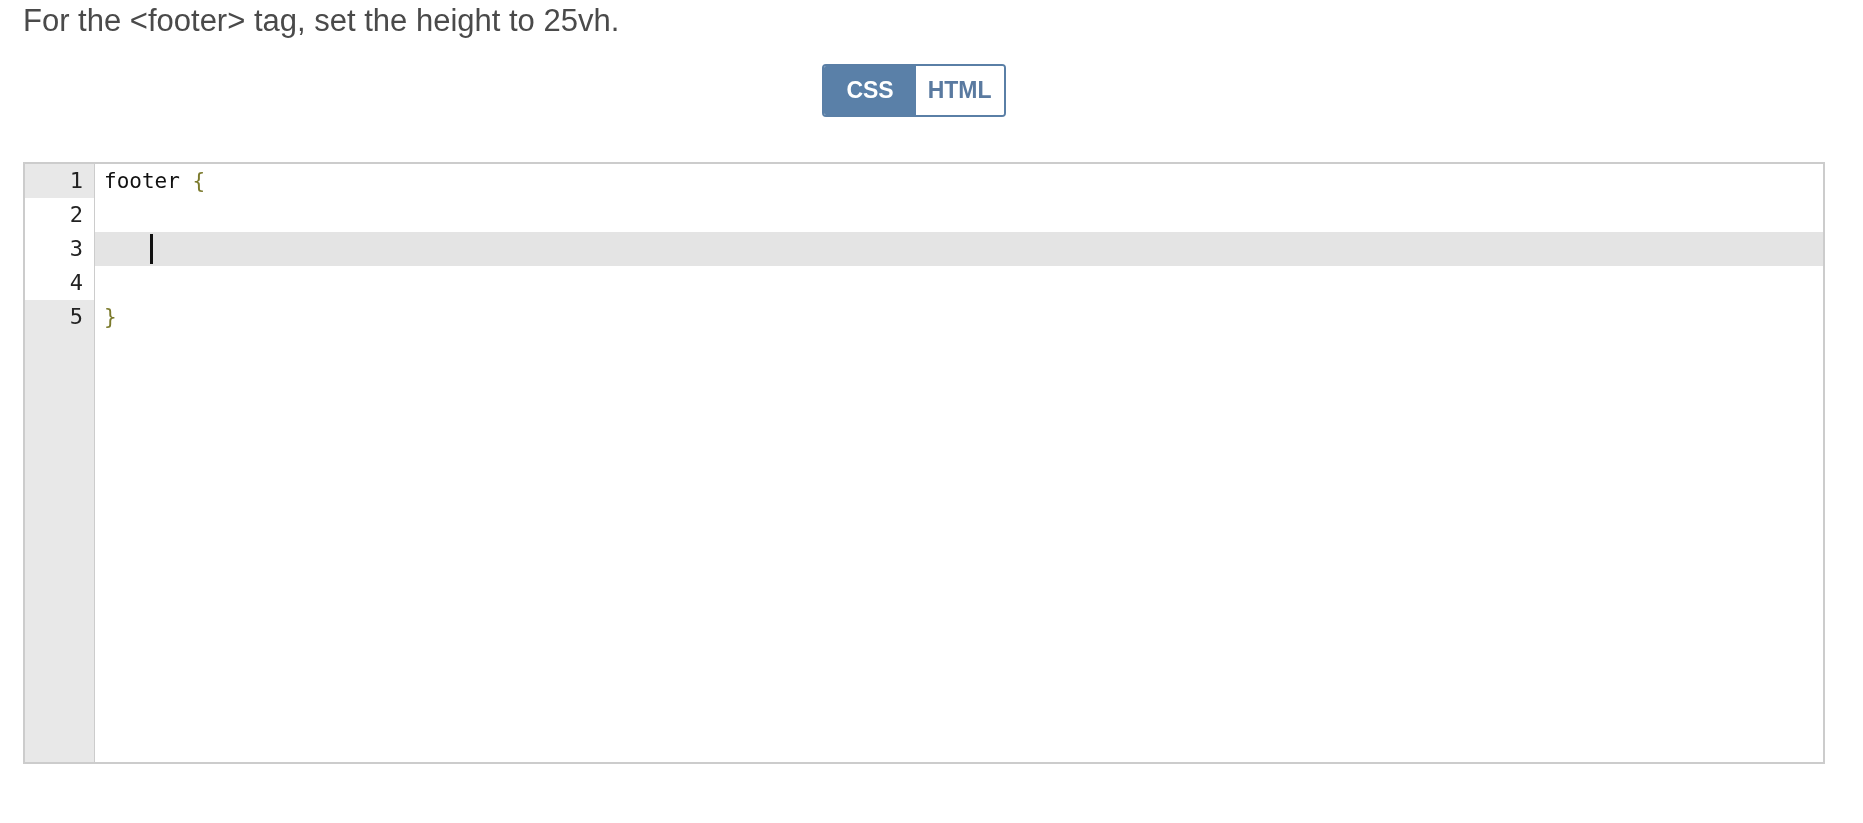 This screenshot has height=823, width=1863. Describe the element at coordinates (870, 90) in the screenshot. I see `language-tab: CSS` at that location.